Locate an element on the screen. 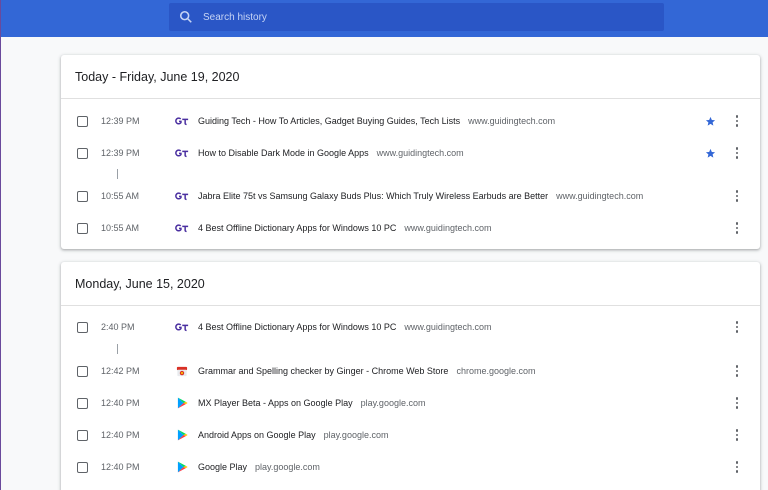 Image resolution: width=768 pixels, height=490 pixels. row-time: 12:42 PM is located at coordinates (120, 371).